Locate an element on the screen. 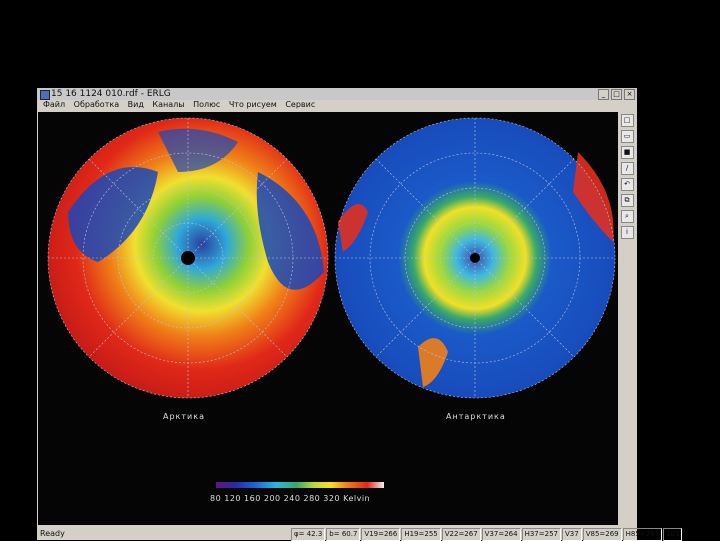 The image size is (720, 541). status-cell-h37: H37=257 is located at coordinates (541, 534).